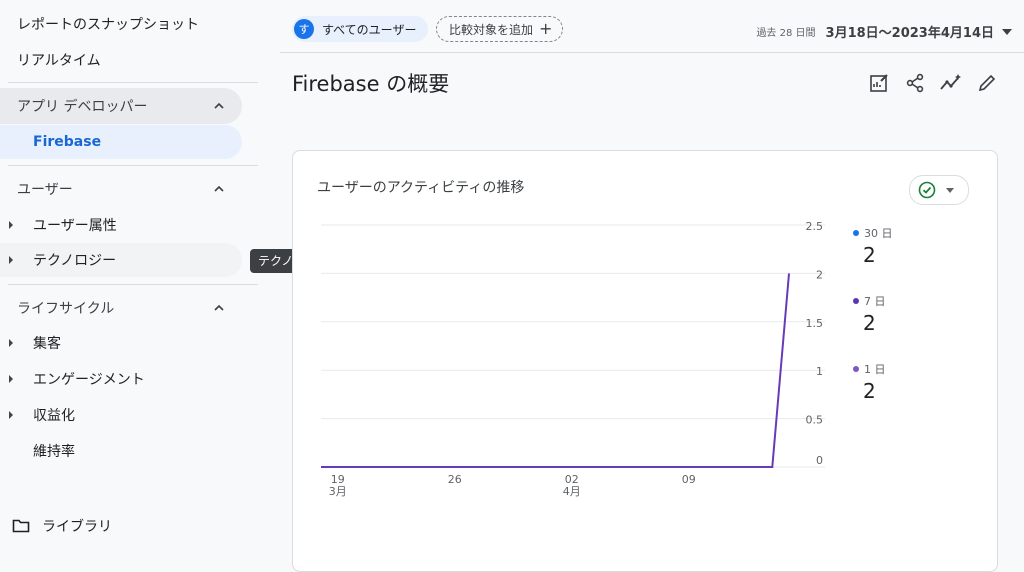 The width and height of the screenshot is (1024, 572). I want to click on y-tick-label: 0.5, so click(815, 420).